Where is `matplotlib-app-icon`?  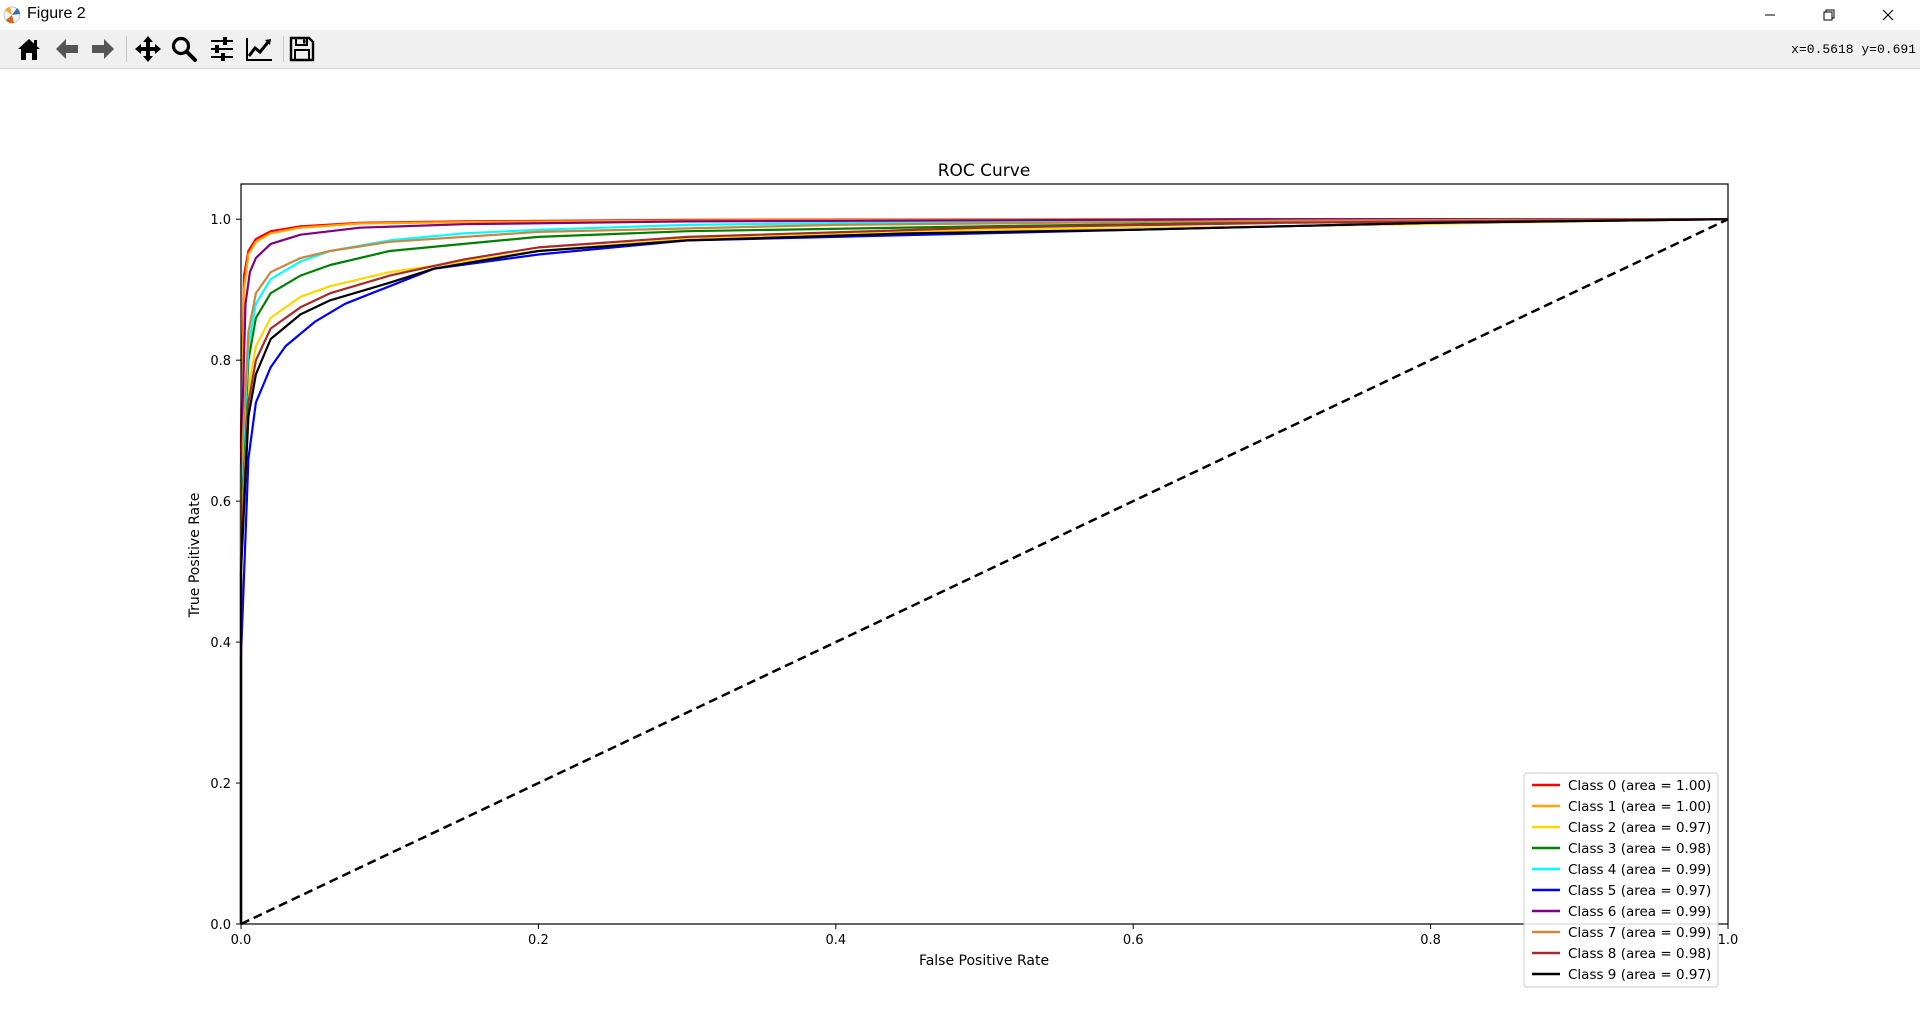 matplotlib-app-icon is located at coordinates (12, 15).